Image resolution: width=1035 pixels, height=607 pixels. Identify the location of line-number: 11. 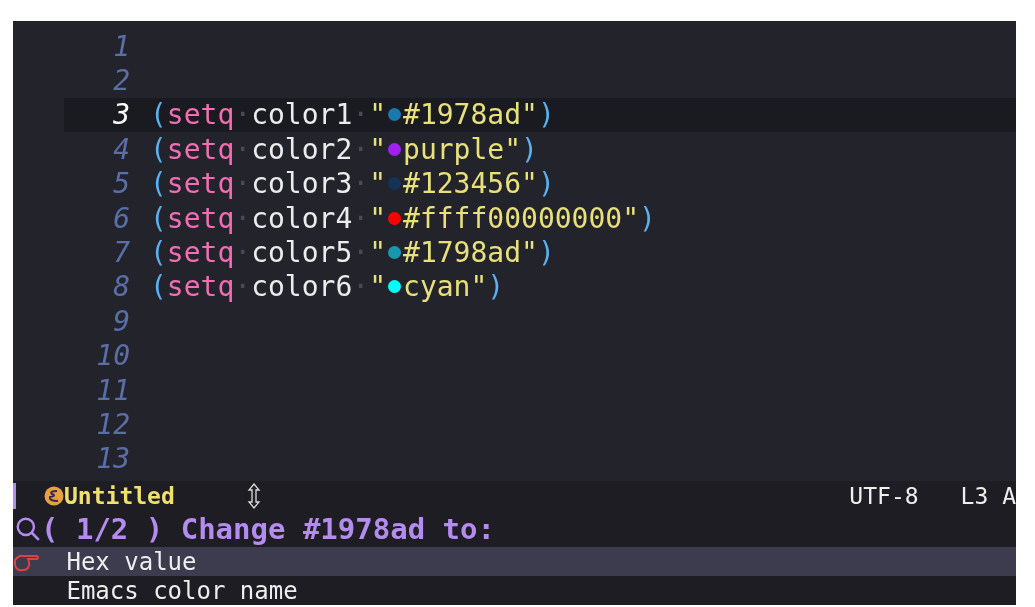
(112, 390).